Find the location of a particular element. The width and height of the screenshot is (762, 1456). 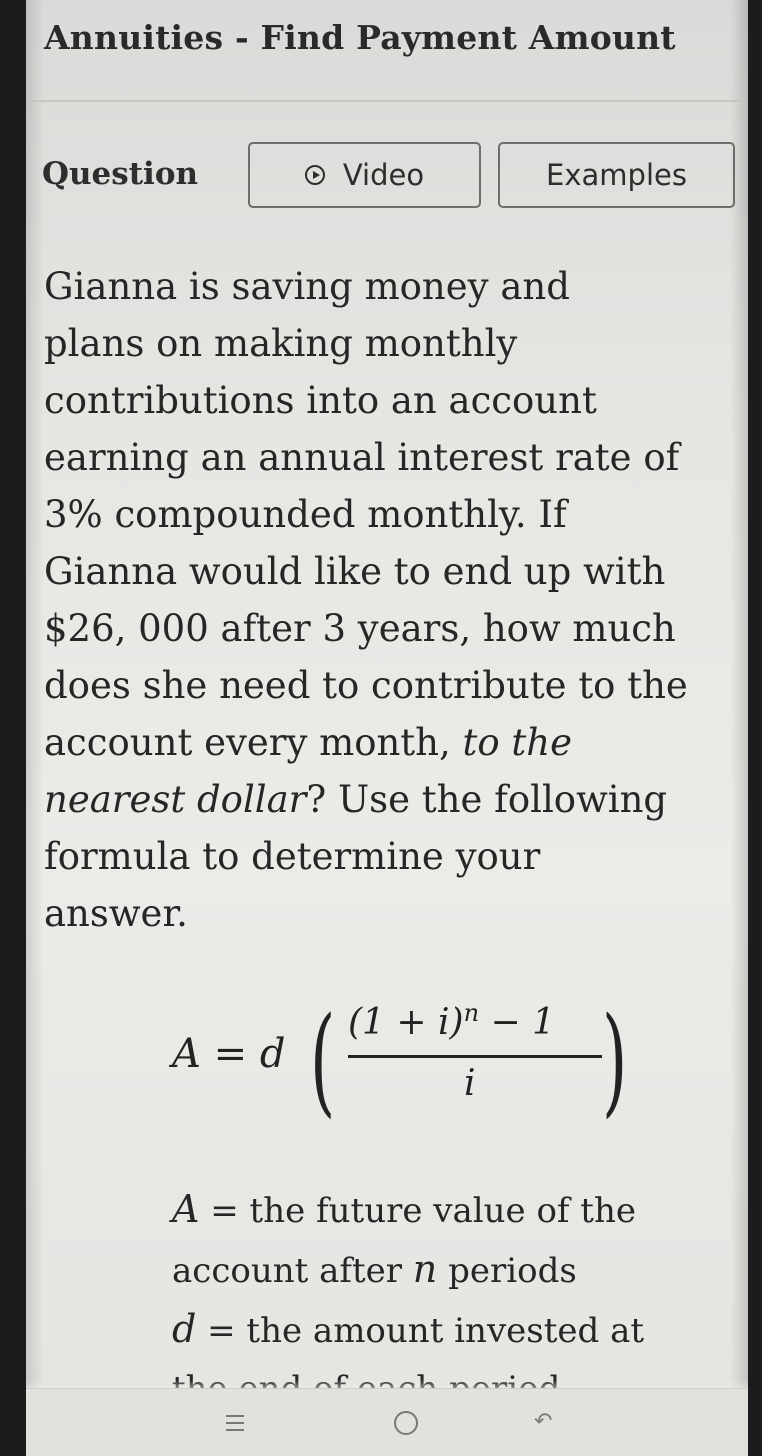

formula-numerator: (1 + i)n − 1 is located at coordinates (451, 1021).